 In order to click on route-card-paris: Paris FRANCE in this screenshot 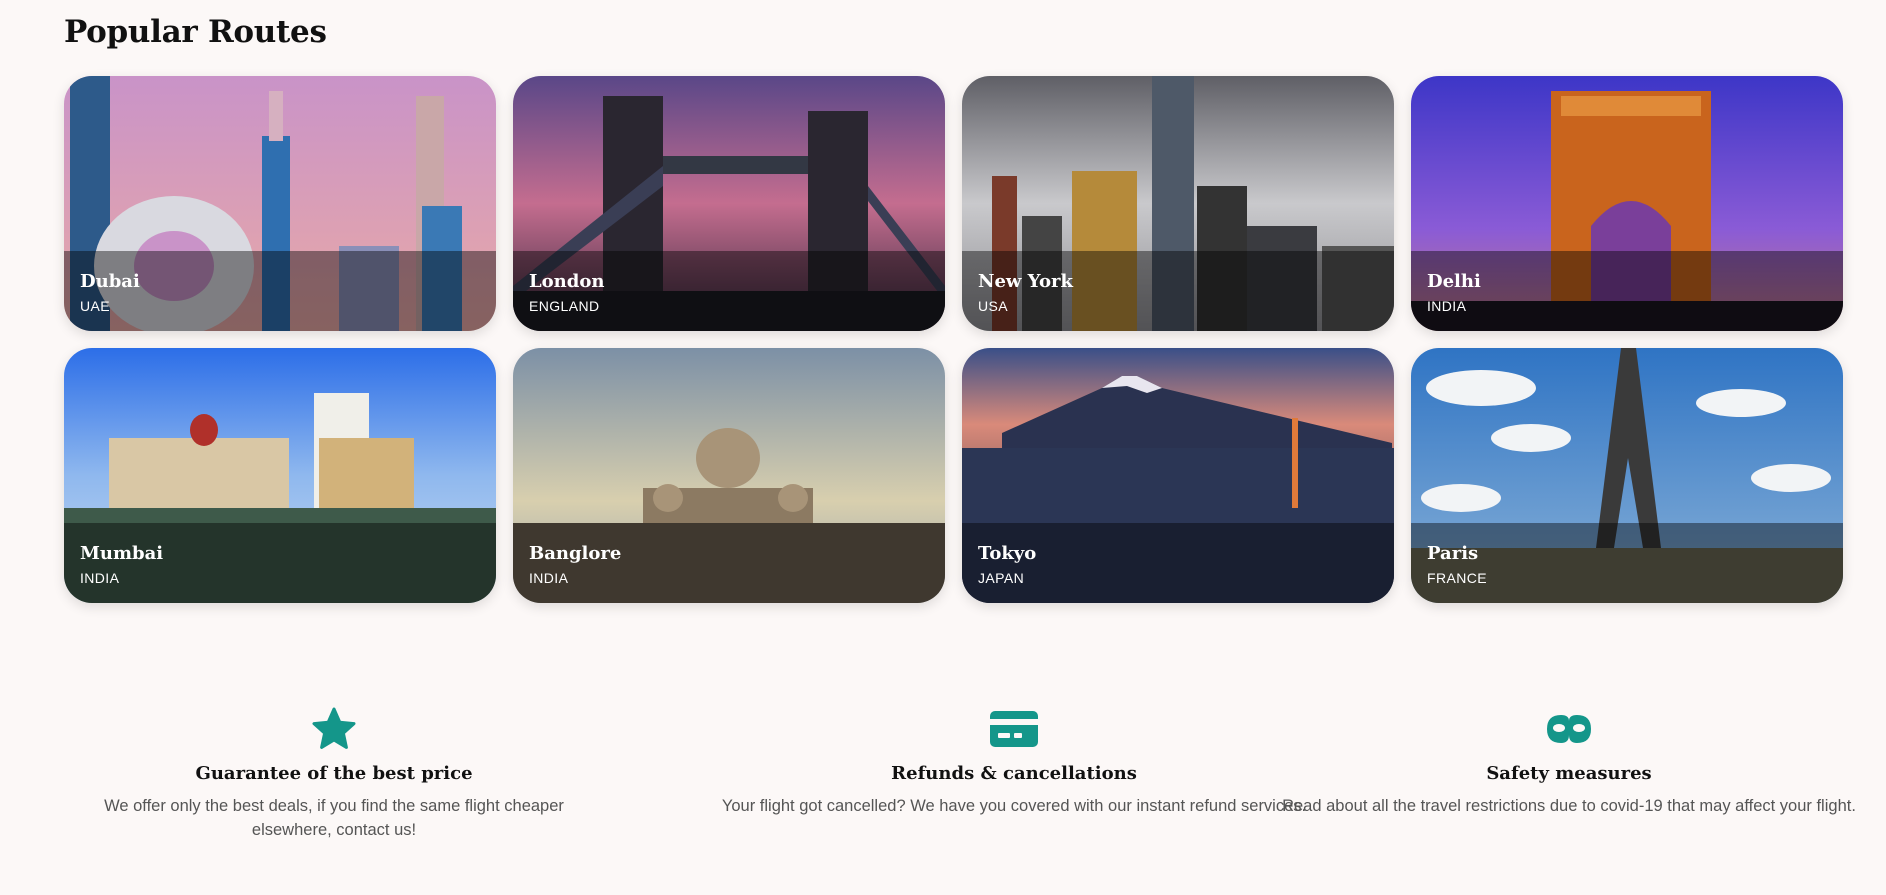, I will do `click(1627, 475)`.